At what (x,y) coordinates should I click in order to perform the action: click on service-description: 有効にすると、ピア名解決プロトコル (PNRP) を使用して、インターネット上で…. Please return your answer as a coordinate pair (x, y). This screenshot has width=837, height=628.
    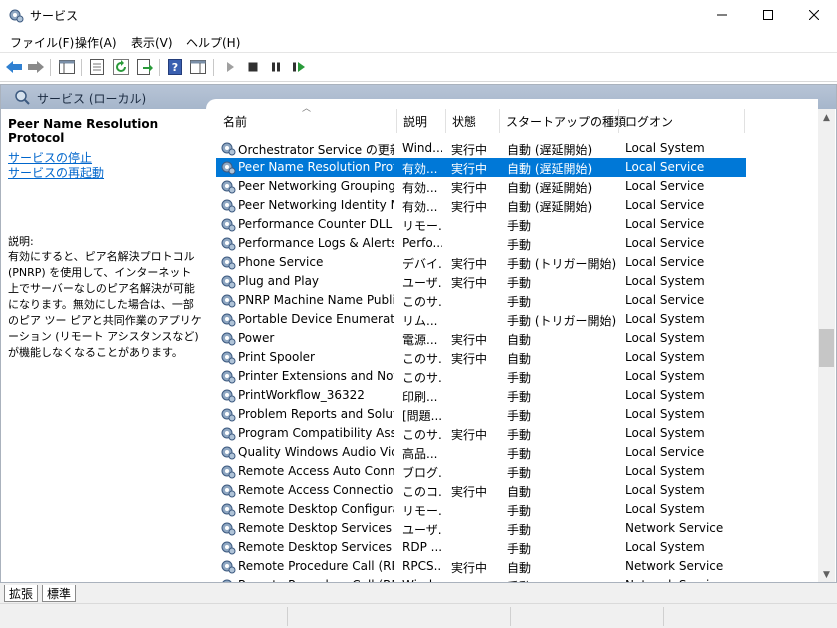
    Looking at the image, I should click on (105, 304).